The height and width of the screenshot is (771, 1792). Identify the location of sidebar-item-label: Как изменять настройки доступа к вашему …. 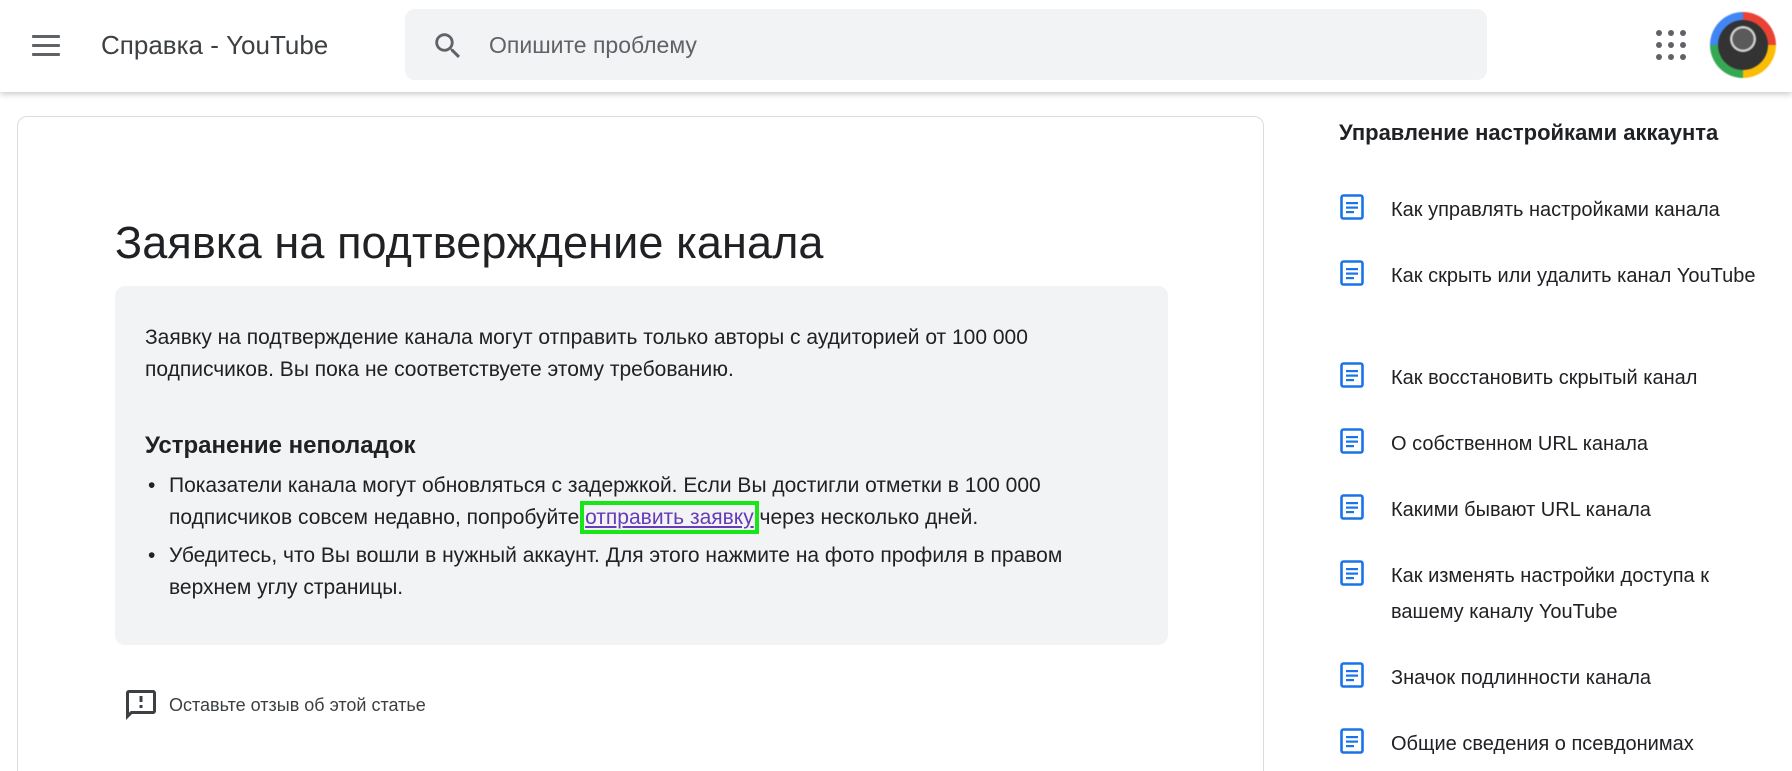
(1550, 594).